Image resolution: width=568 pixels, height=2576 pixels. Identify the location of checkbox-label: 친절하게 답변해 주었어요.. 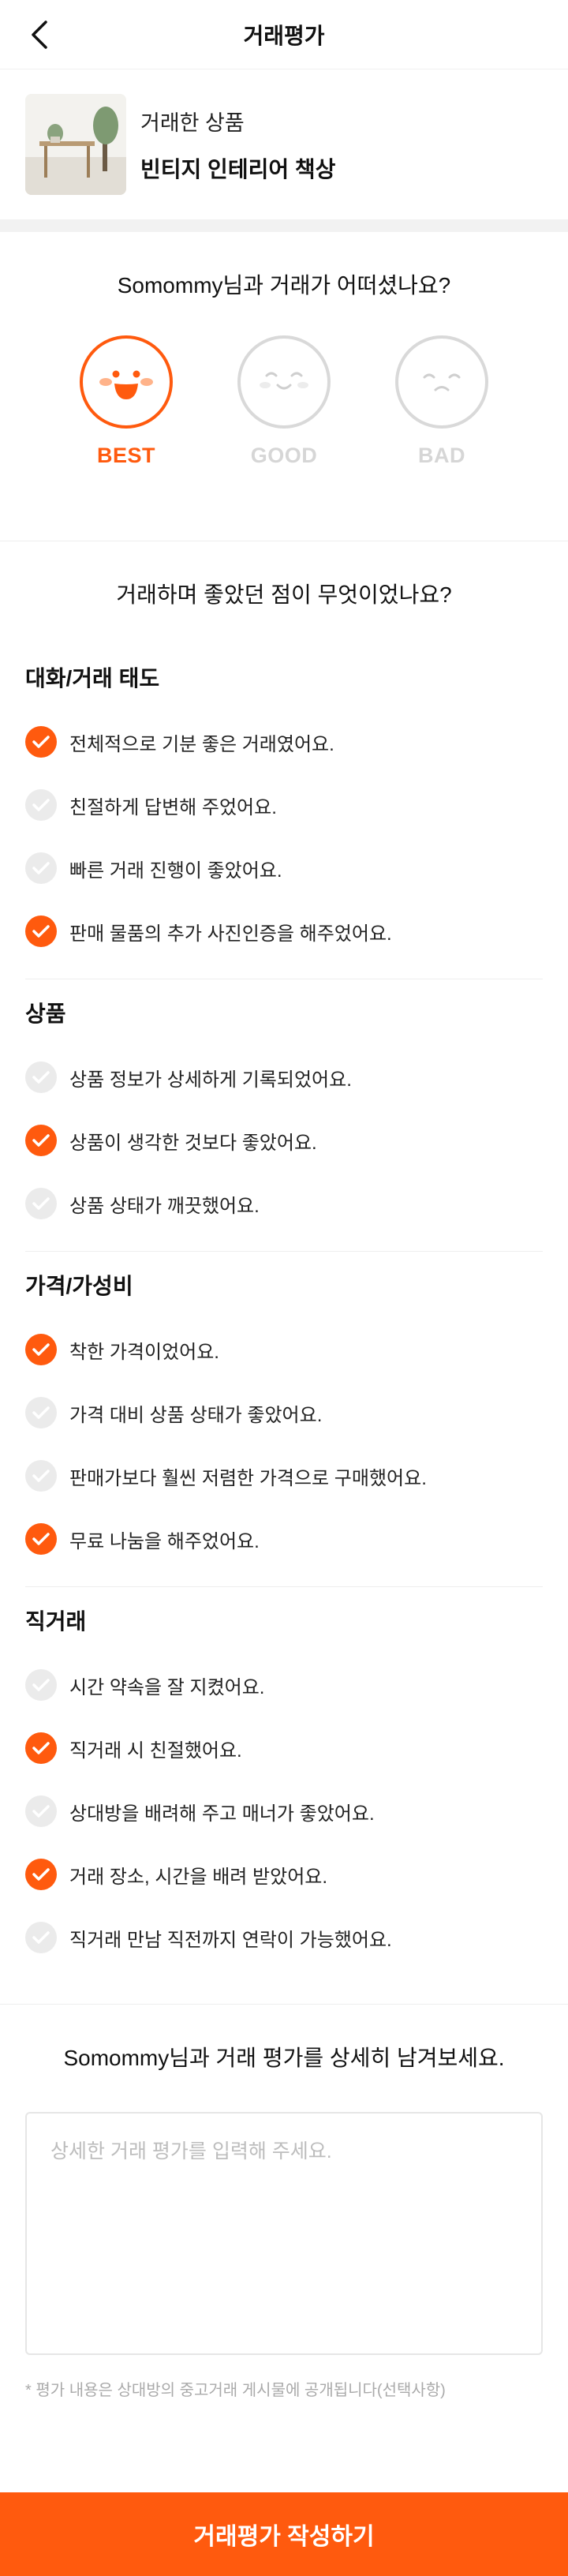
(173, 807).